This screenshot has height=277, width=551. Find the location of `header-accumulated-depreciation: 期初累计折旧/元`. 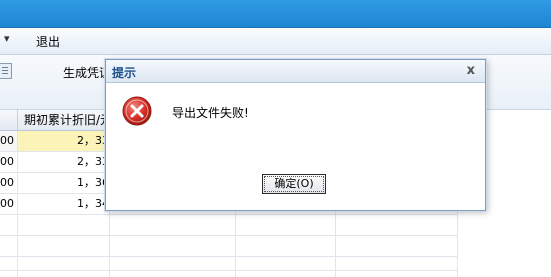

header-accumulated-depreciation: 期初累计折旧/元 is located at coordinates (64, 120).